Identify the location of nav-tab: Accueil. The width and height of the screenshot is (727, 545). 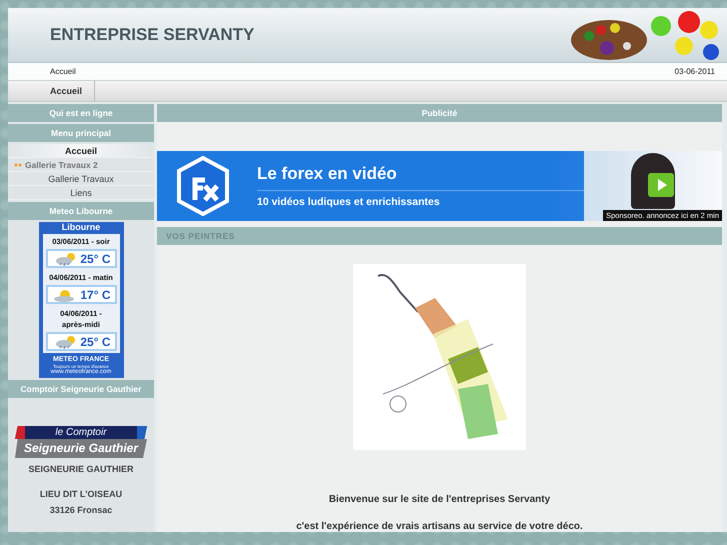
(52, 91).